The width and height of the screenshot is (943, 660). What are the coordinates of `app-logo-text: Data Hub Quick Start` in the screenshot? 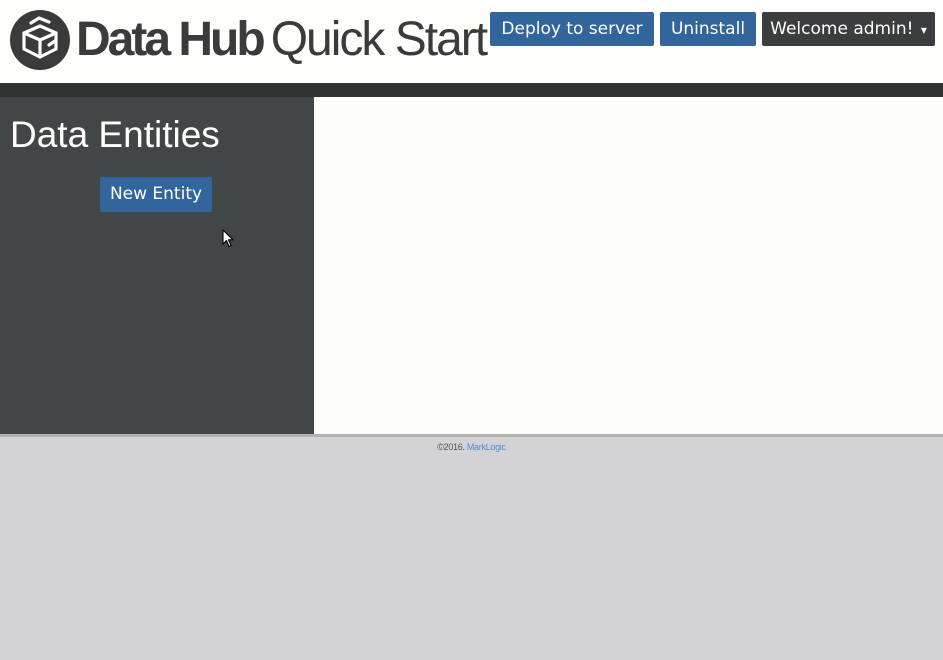 It's located at (282, 39).